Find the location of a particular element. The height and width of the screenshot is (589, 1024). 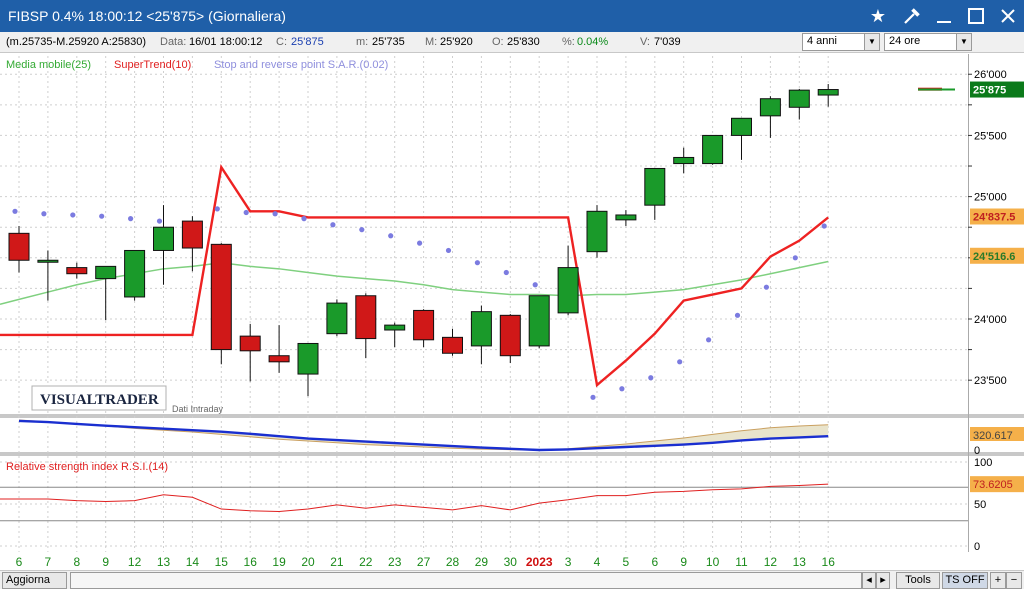

legend-supertrend: SuperTrend(10) is located at coordinates (152, 65).